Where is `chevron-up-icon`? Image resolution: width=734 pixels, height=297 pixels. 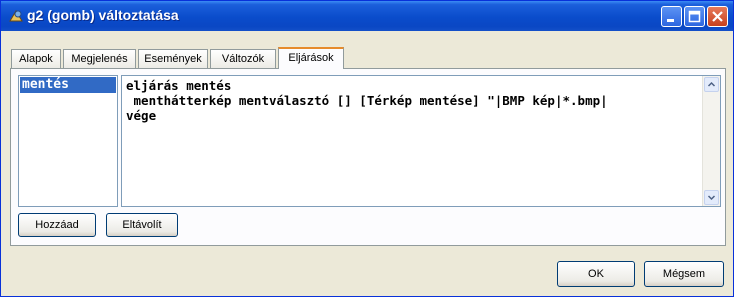 chevron-up-icon is located at coordinates (711, 84).